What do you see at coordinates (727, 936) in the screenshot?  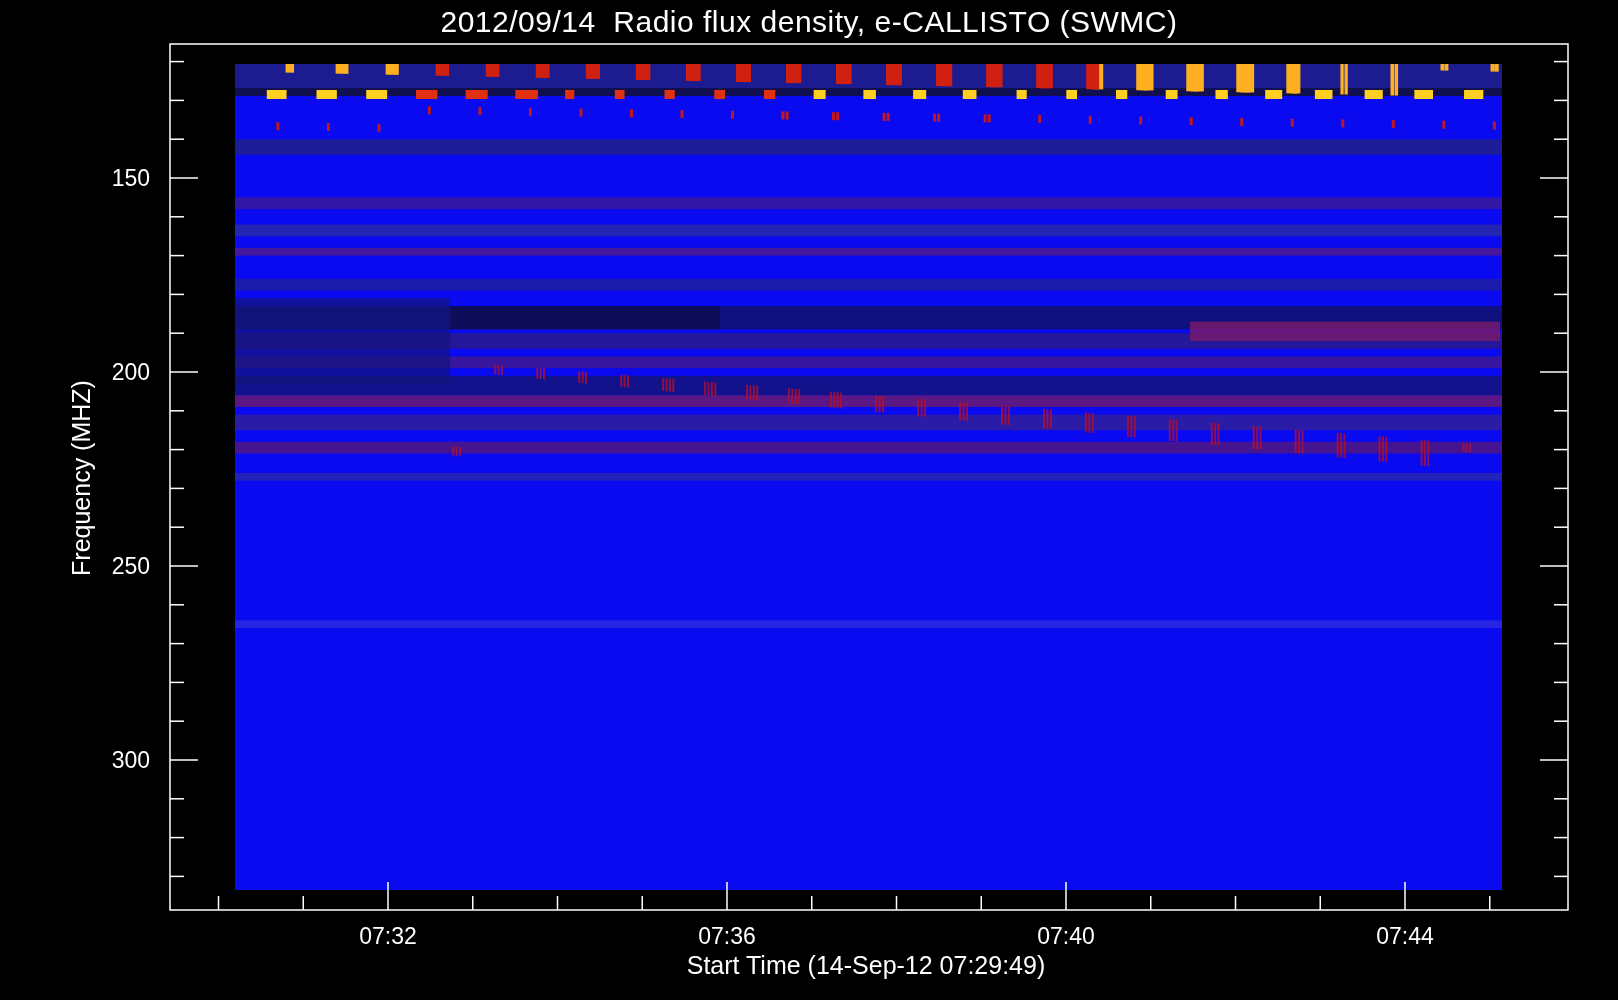 I see `x-tick-label: 07:36` at bounding box center [727, 936].